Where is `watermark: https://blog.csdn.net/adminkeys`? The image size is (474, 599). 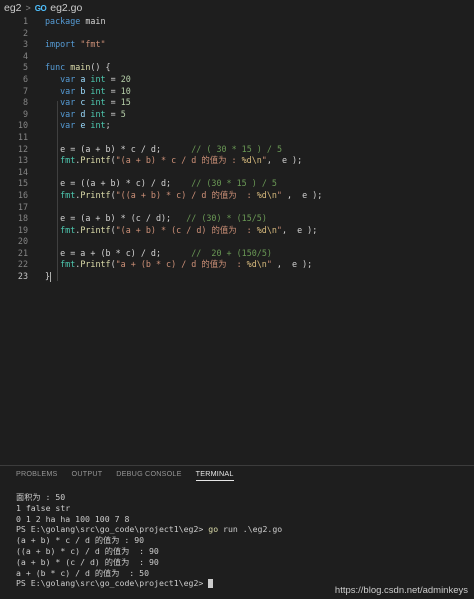 watermark: https://blog.csdn.net/adminkeys is located at coordinates (401, 590).